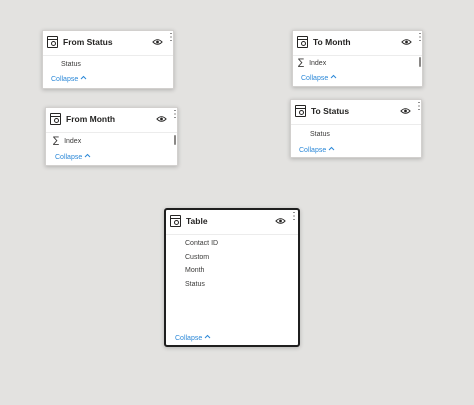 The height and width of the screenshot is (405, 474). Describe the element at coordinates (197, 257) in the screenshot. I see `field-custom: Custom` at that location.